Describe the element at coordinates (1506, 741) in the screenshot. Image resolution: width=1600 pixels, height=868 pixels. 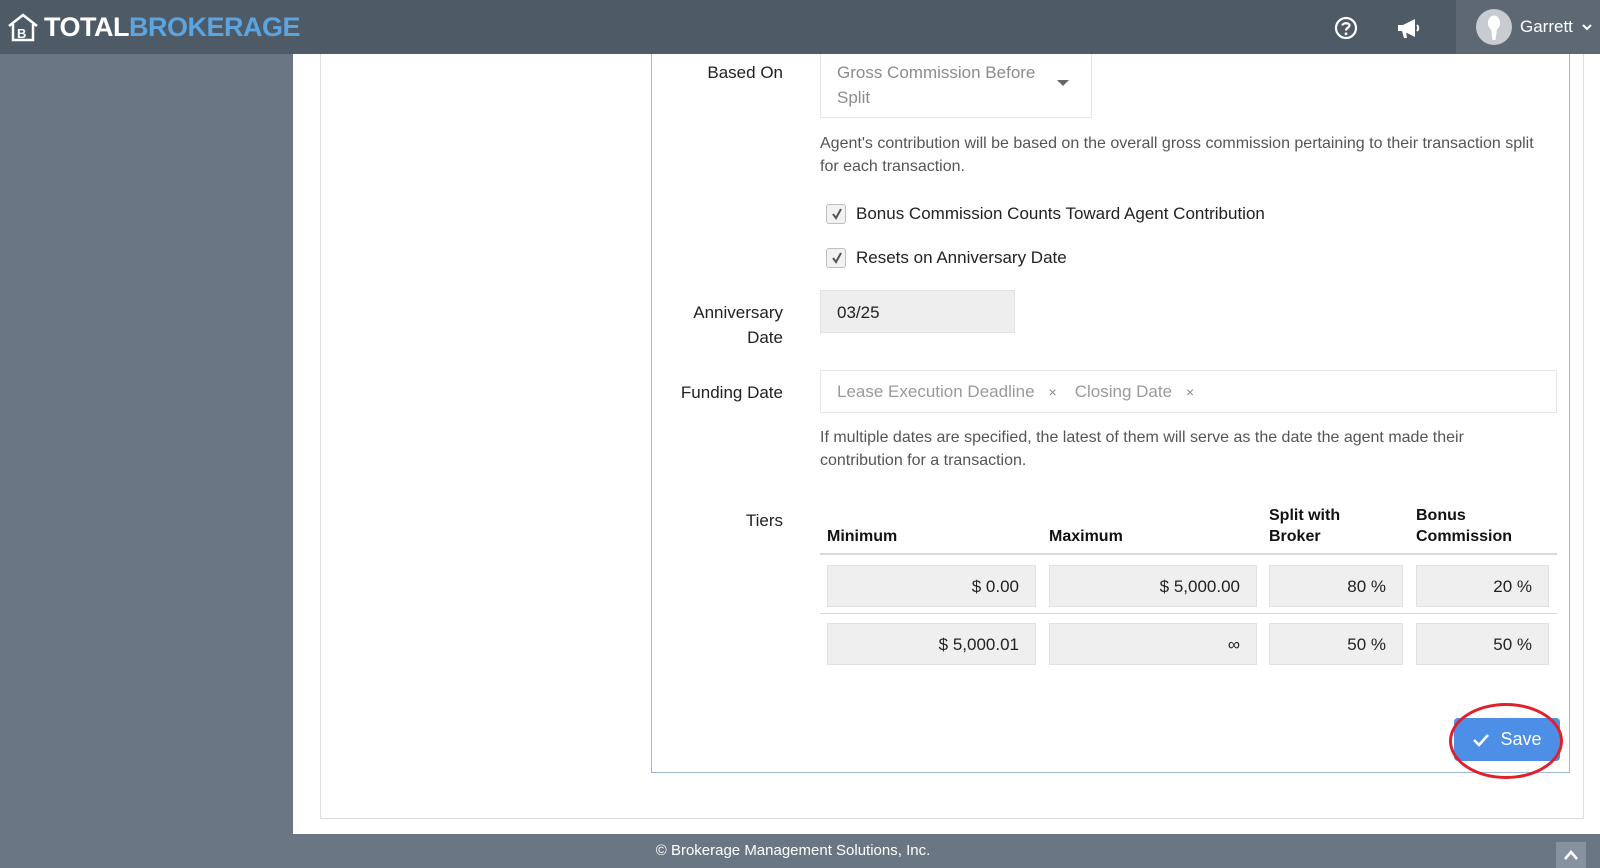
I see `highlight-annotation-circle` at that location.